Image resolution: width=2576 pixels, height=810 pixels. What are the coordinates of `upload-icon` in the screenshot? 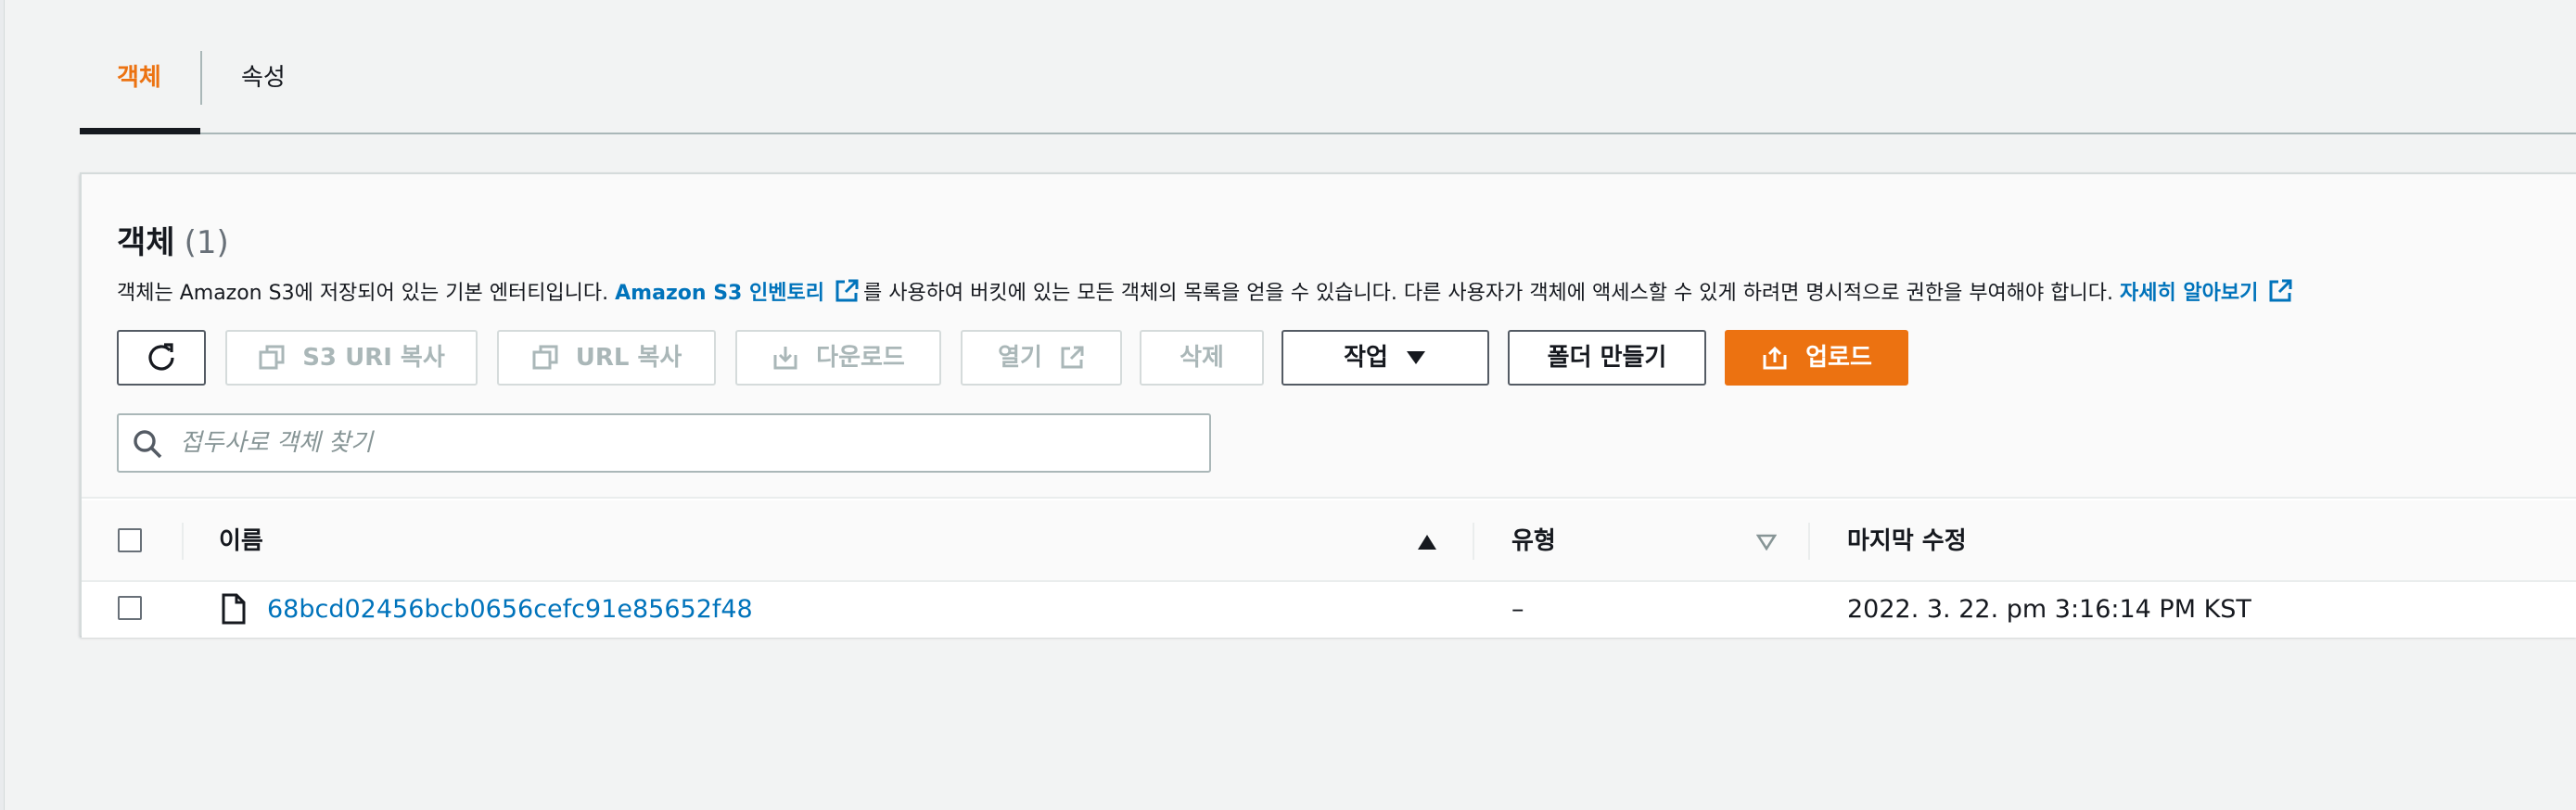 It's located at (1775, 358).